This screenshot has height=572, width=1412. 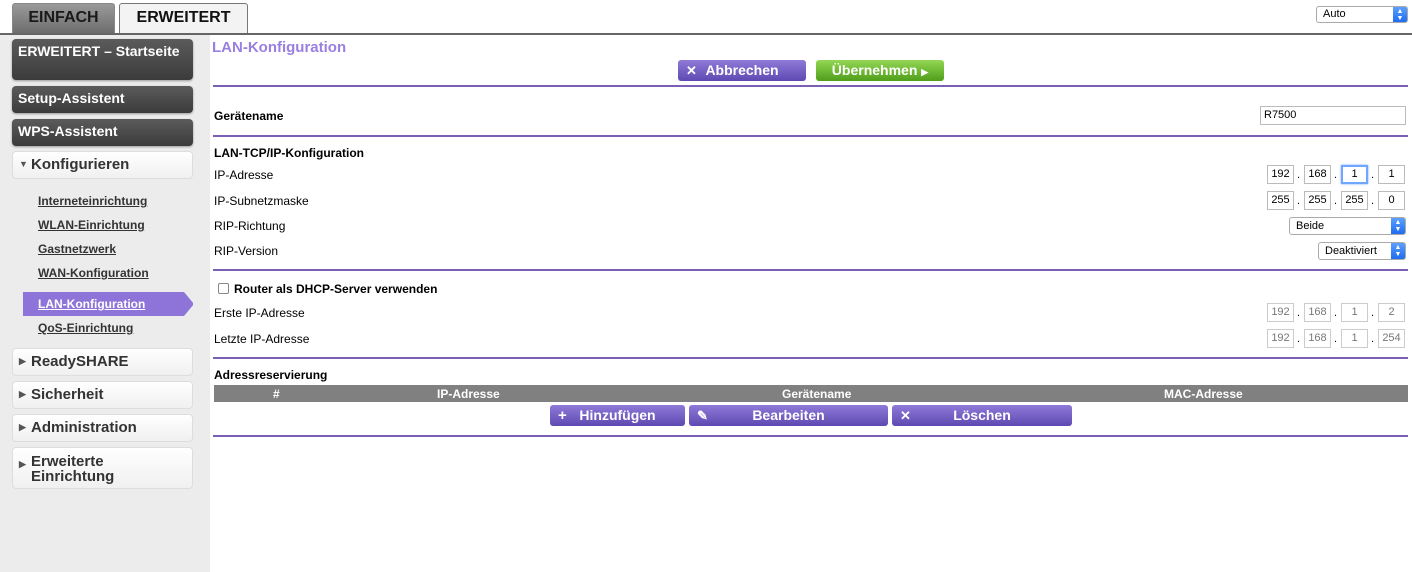 I want to click on col-mac-address: MAC-Adresse, so click(x=1203, y=394).